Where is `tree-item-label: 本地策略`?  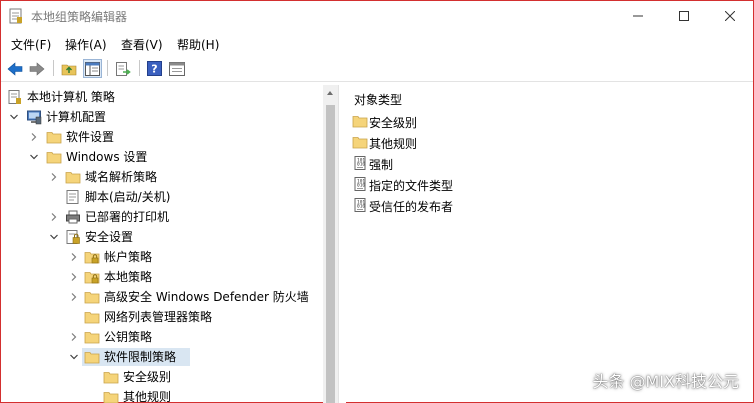 tree-item-label: 本地策略 is located at coordinates (128, 277).